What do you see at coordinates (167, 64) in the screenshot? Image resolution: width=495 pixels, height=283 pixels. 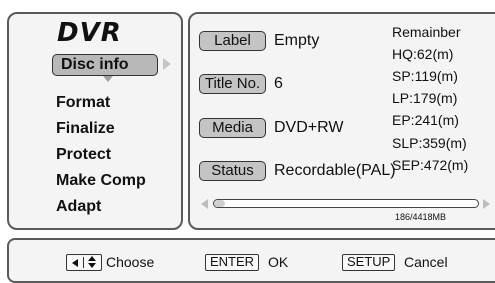 I see `chevron-right-icon` at bounding box center [167, 64].